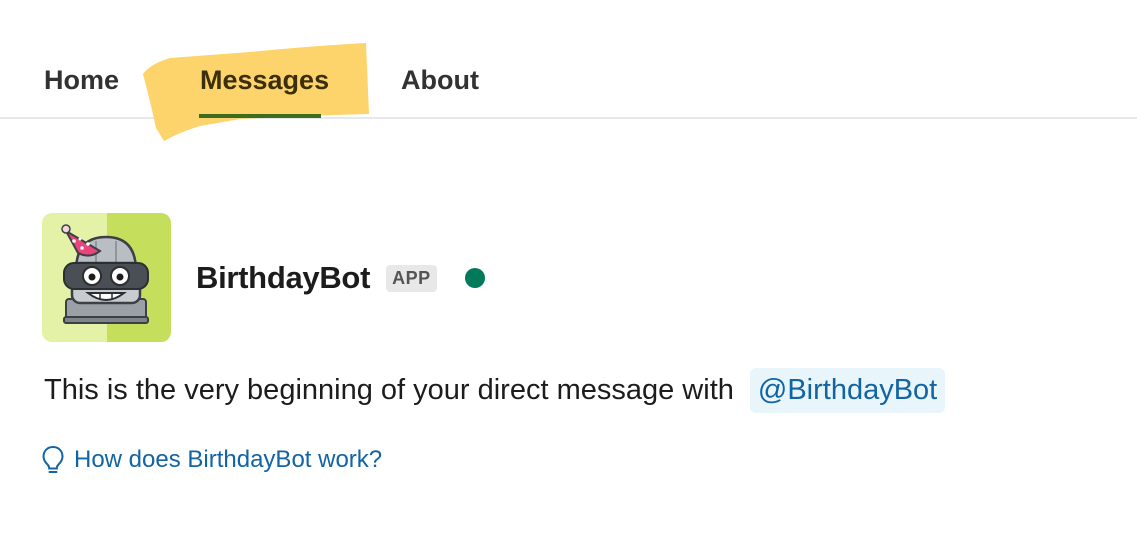 This screenshot has width=1137, height=541. I want to click on online-status-icon, so click(474, 278).